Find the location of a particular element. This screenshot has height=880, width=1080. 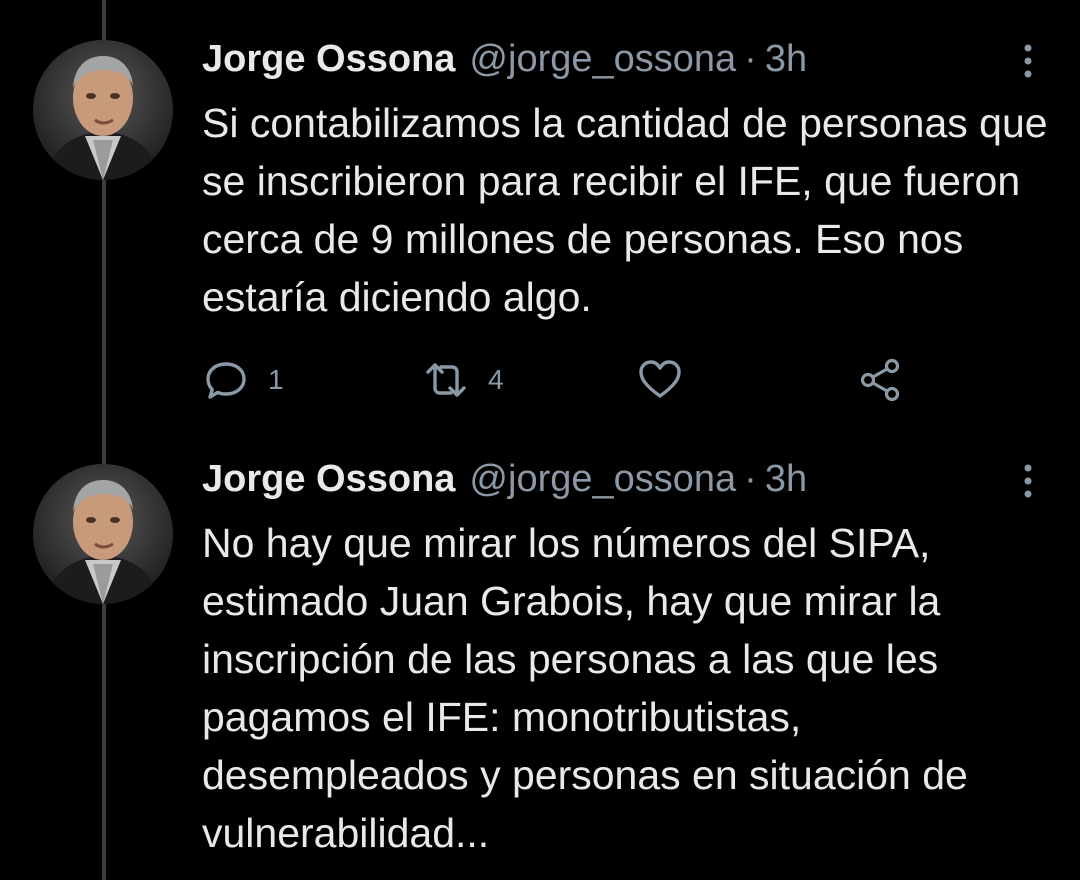

heart-icon is located at coordinates (660, 379).